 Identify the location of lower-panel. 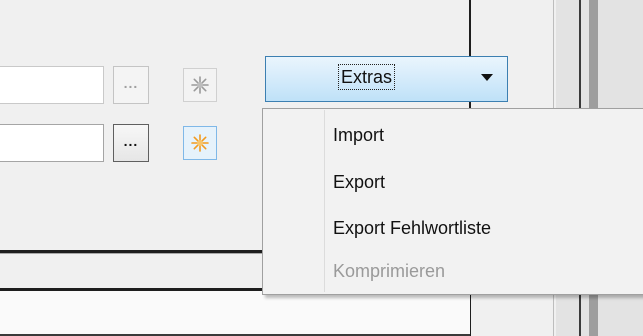
(235, 313).